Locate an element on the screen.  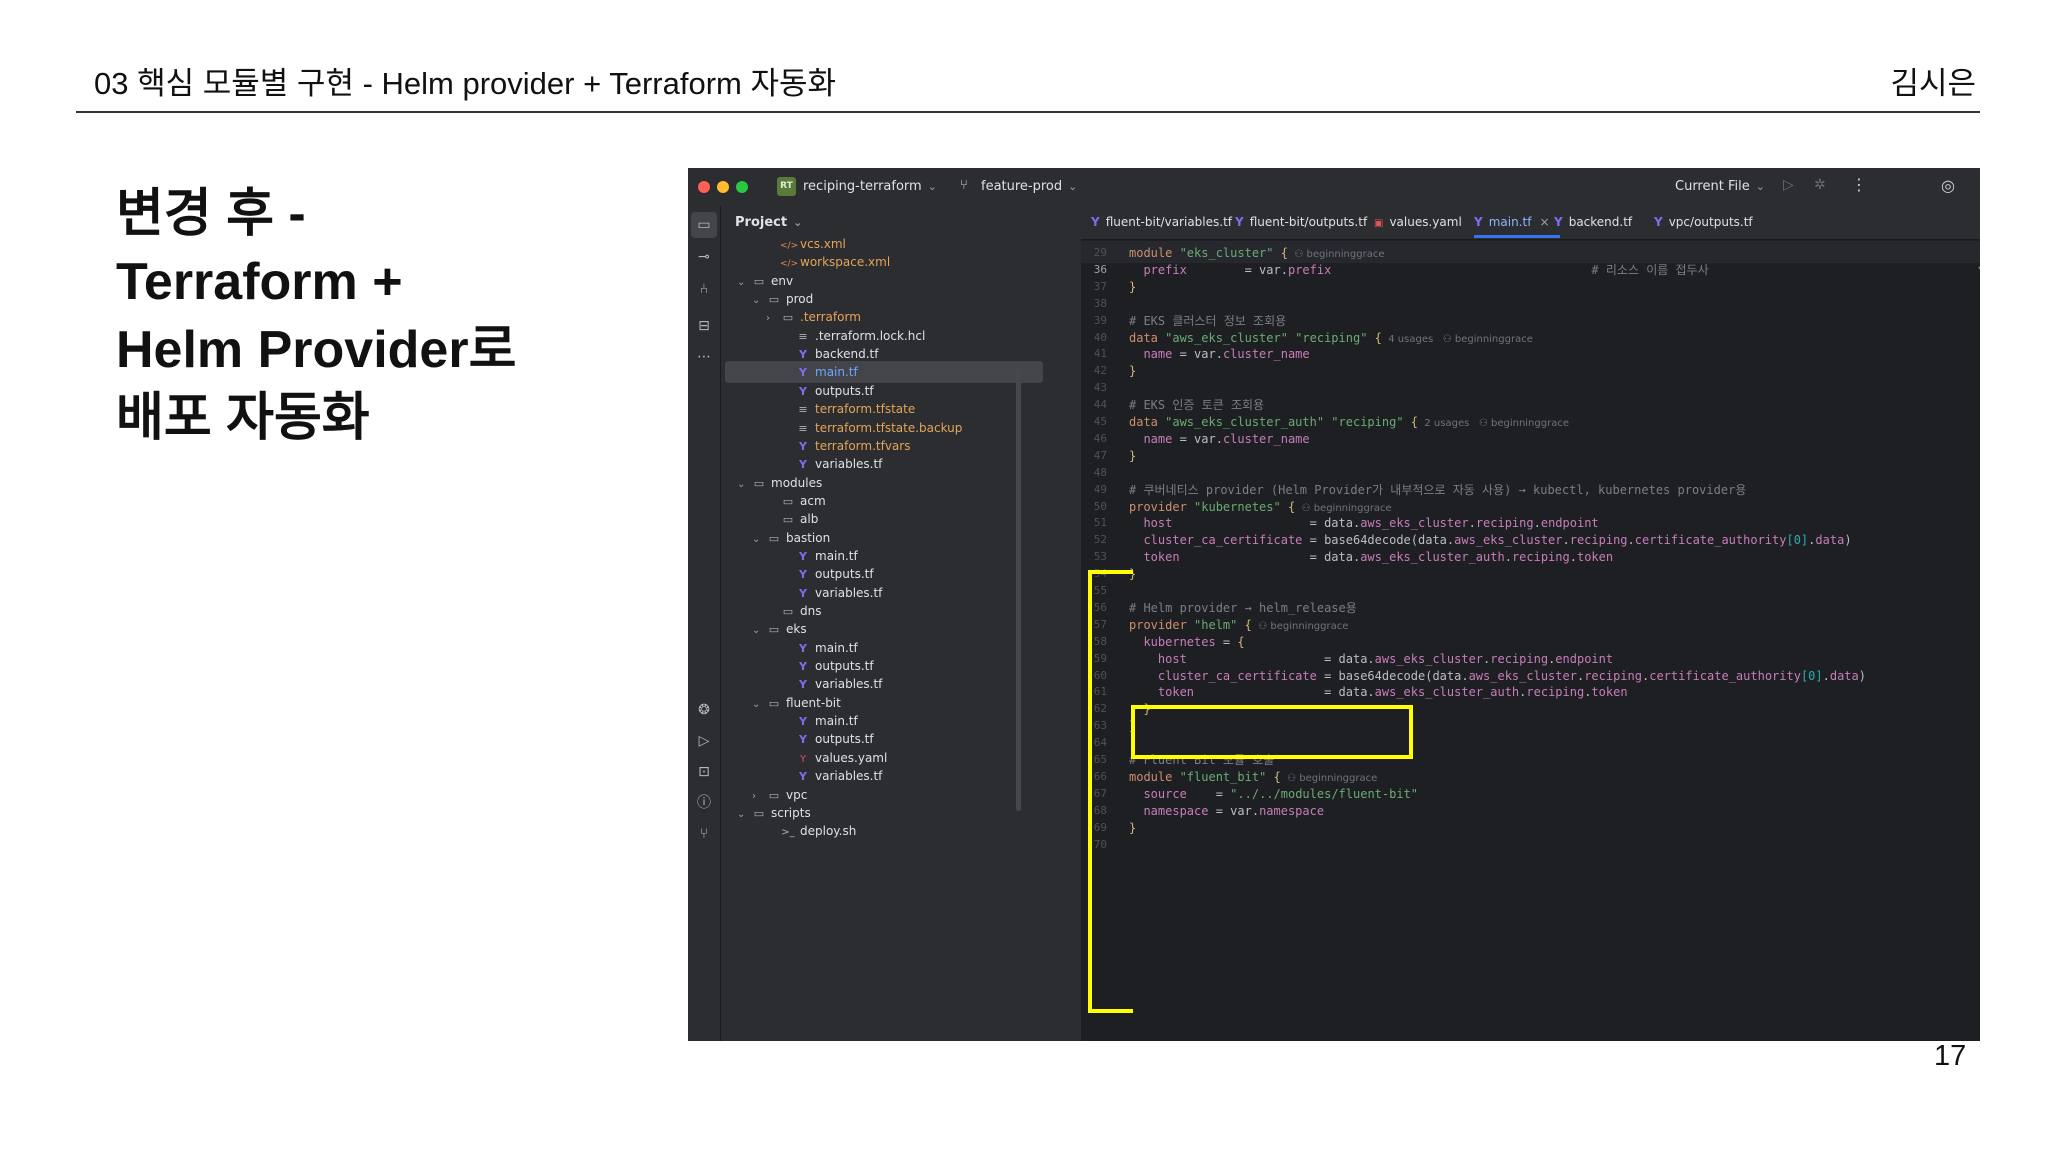
structure-icon: ⊟ is located at coordinates (704, 326).